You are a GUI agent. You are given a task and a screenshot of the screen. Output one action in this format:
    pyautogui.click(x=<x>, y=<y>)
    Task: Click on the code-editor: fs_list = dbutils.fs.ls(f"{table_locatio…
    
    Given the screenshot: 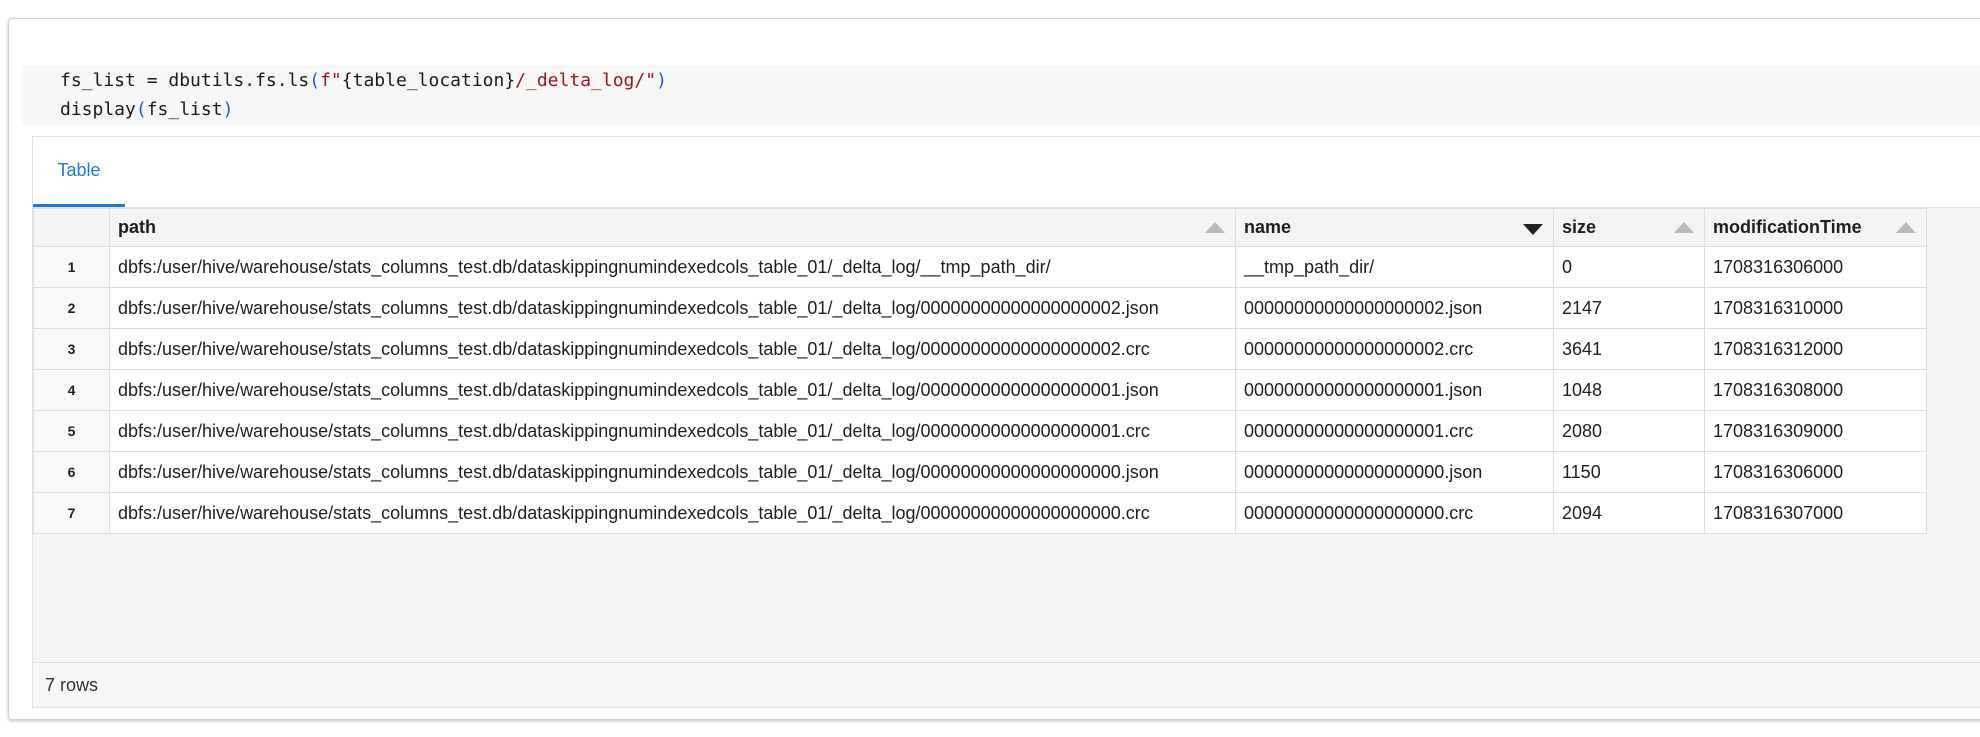 What is the action you would take?
    pyautogui.click(x=1001, y=95)
    